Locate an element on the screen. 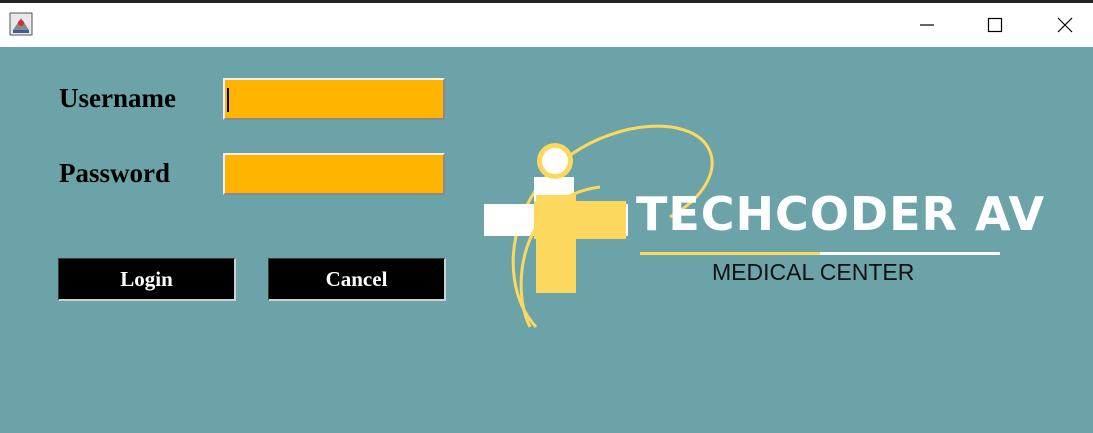 This screenshot has width=1093, height=433. brand-name: TECHCODER AV is located at coordinates (841, 214).